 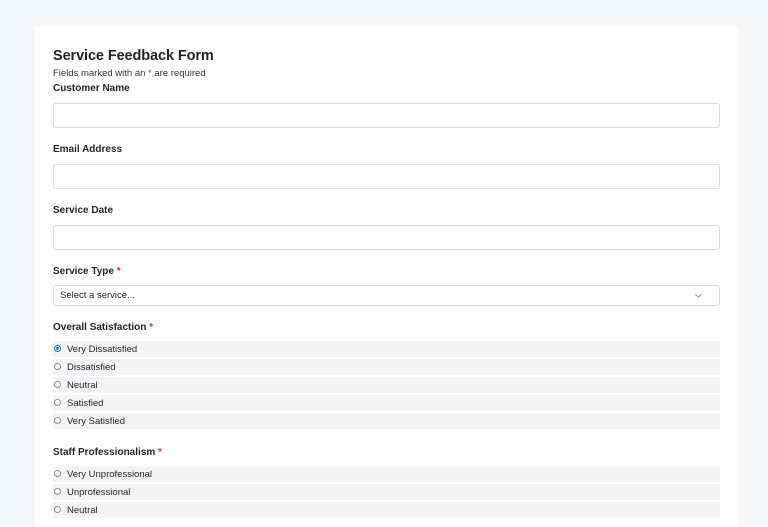 What do you see at coordinates (91, 367) in the screenshot?
I see `option-label: Dissatisfied` at bounding box center [91, 367].